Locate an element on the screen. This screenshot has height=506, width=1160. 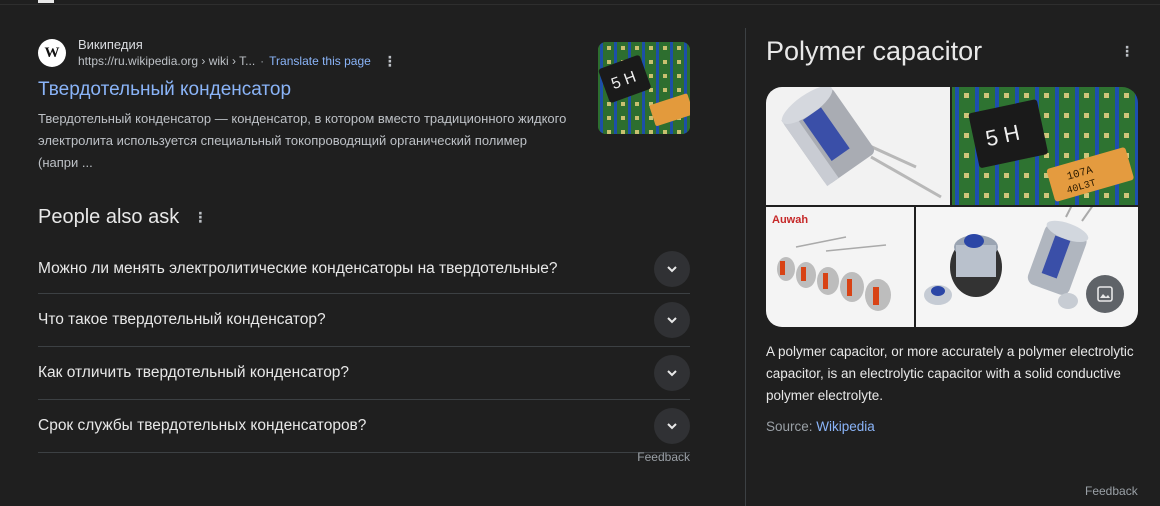
translate-page-link: Translate this page is located at coordinates (320, 61).